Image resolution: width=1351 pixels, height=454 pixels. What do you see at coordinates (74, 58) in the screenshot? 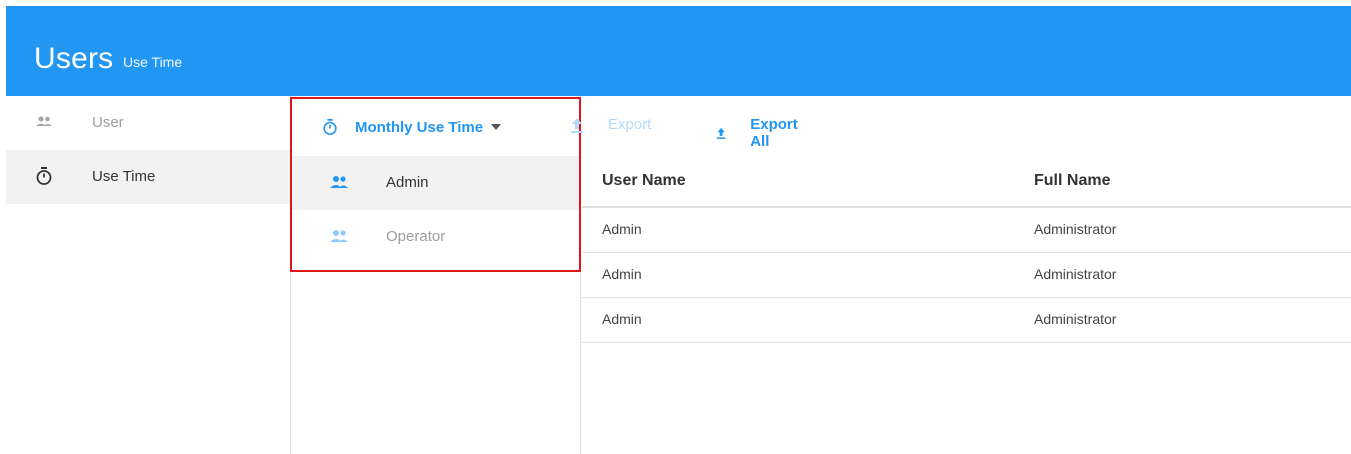
I see `page-title: Users` at bounding box center [74, 58].